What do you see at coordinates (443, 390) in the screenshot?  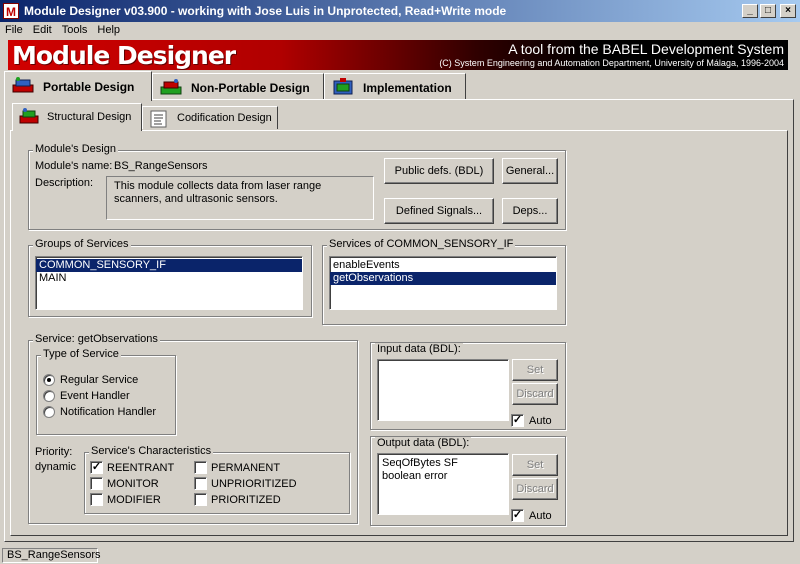 I see `input-data-field` at bounding box center [443, 390].